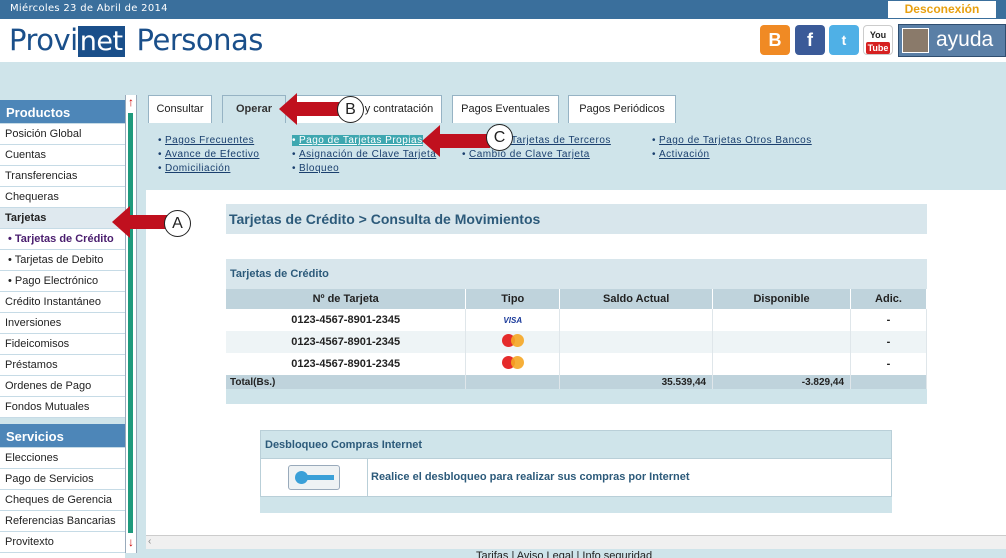 This screenshot has height=558, width=1006. I want to click on key-icon, so click(314, 477).